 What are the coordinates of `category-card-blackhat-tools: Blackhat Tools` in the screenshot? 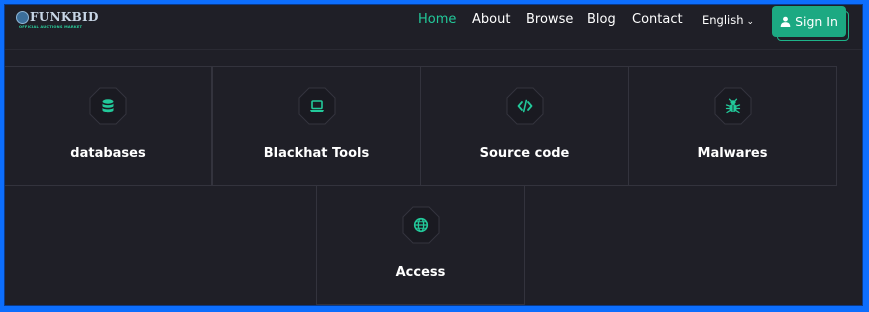 It's located at (316, 126).